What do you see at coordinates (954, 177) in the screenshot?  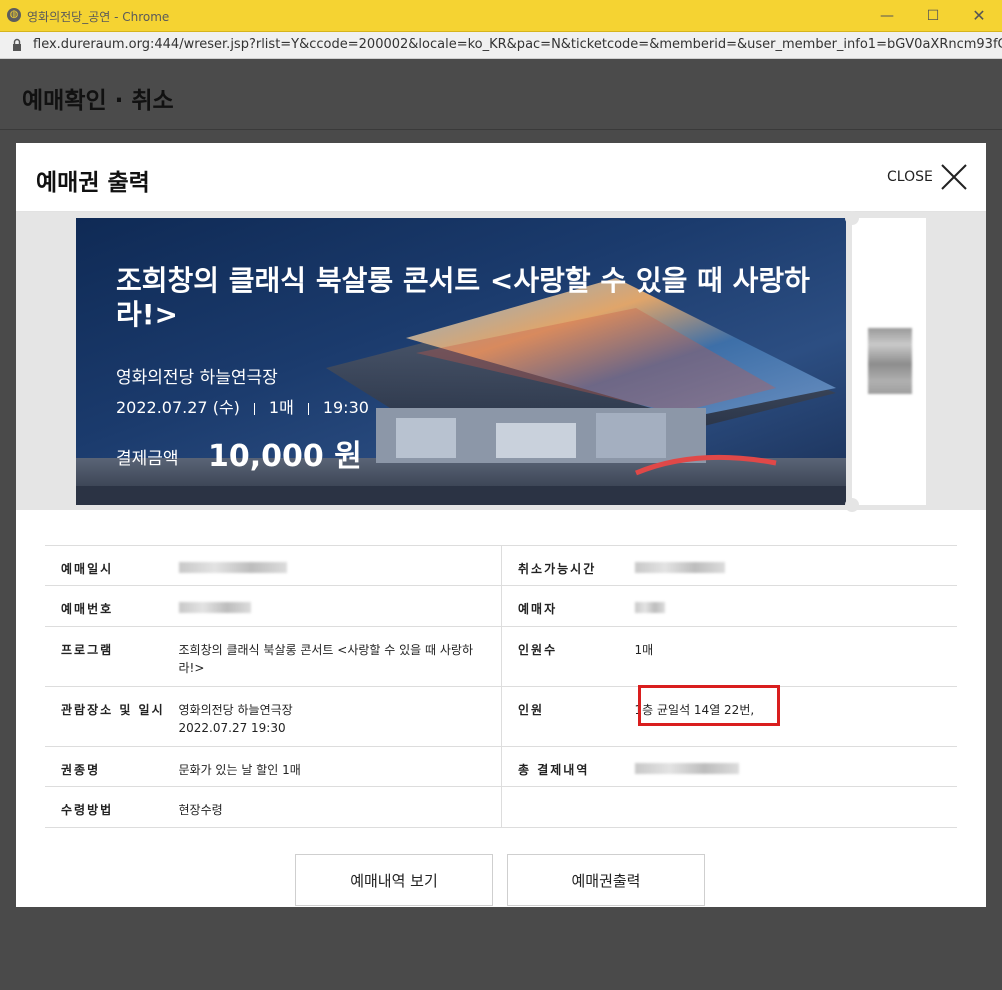 I see `close-icon` at bounding box center [954, 177].